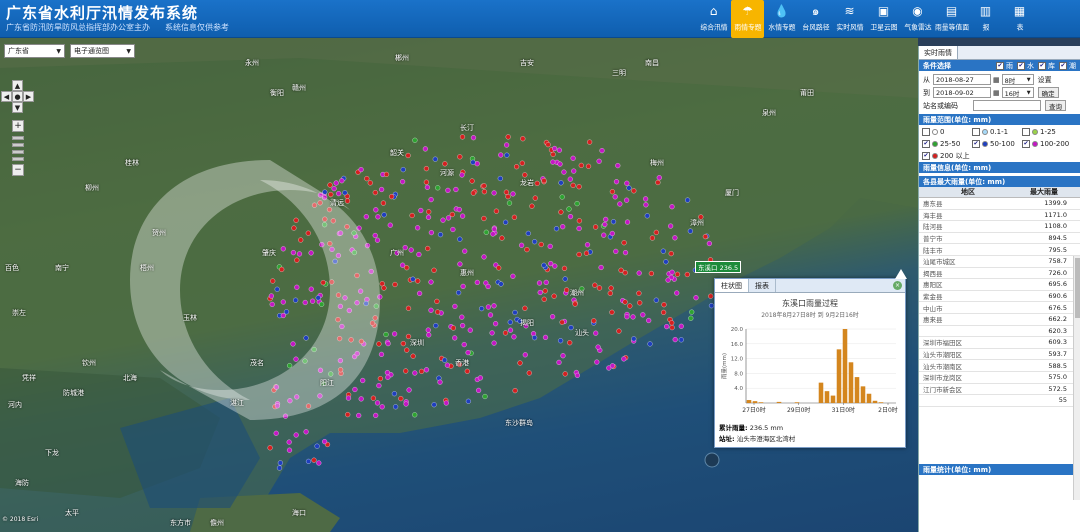 This screenshot has height=532, width=1080. Describe the element at coordinates (947, 131) in the screenshot. I see `legend-item: 0` at that location.